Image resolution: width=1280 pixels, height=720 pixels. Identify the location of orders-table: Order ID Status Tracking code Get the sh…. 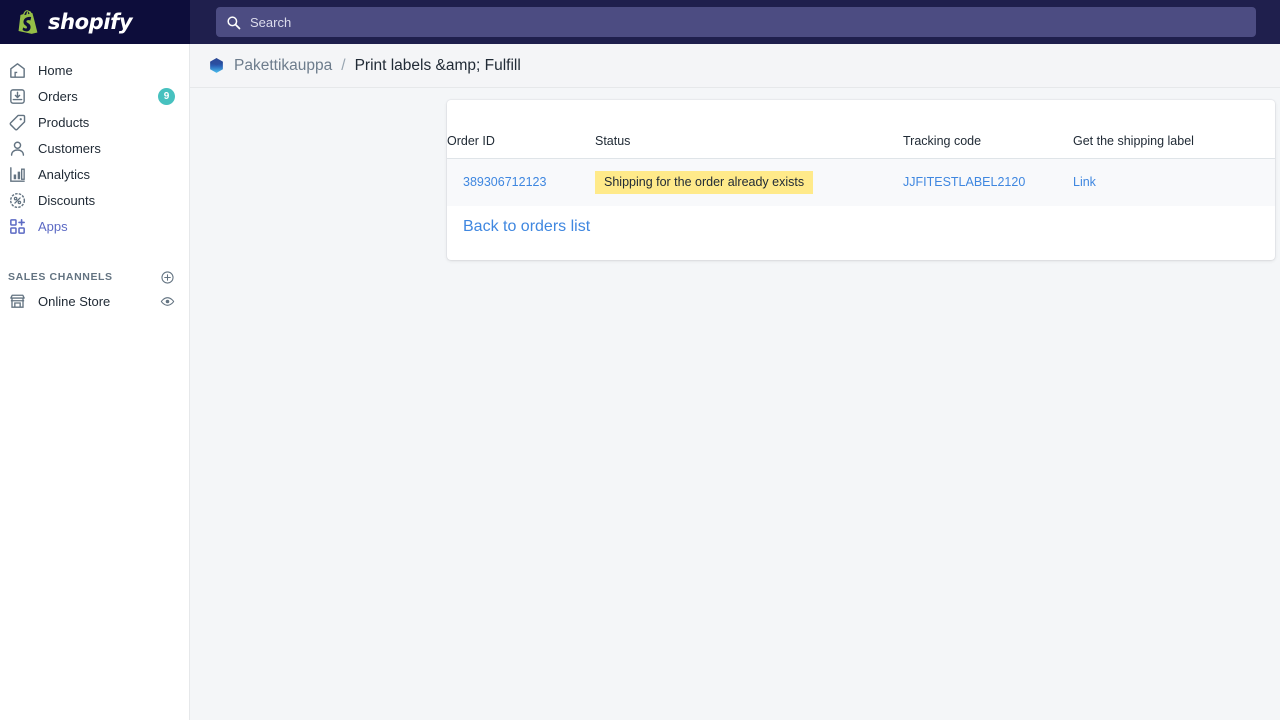
(861, 153).